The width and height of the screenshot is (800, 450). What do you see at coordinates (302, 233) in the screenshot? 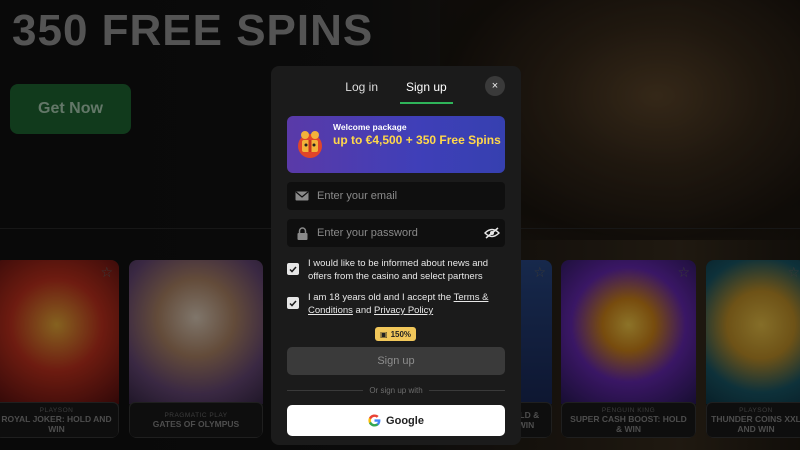
I see `lock-icon` at bounding box center [302, 233].